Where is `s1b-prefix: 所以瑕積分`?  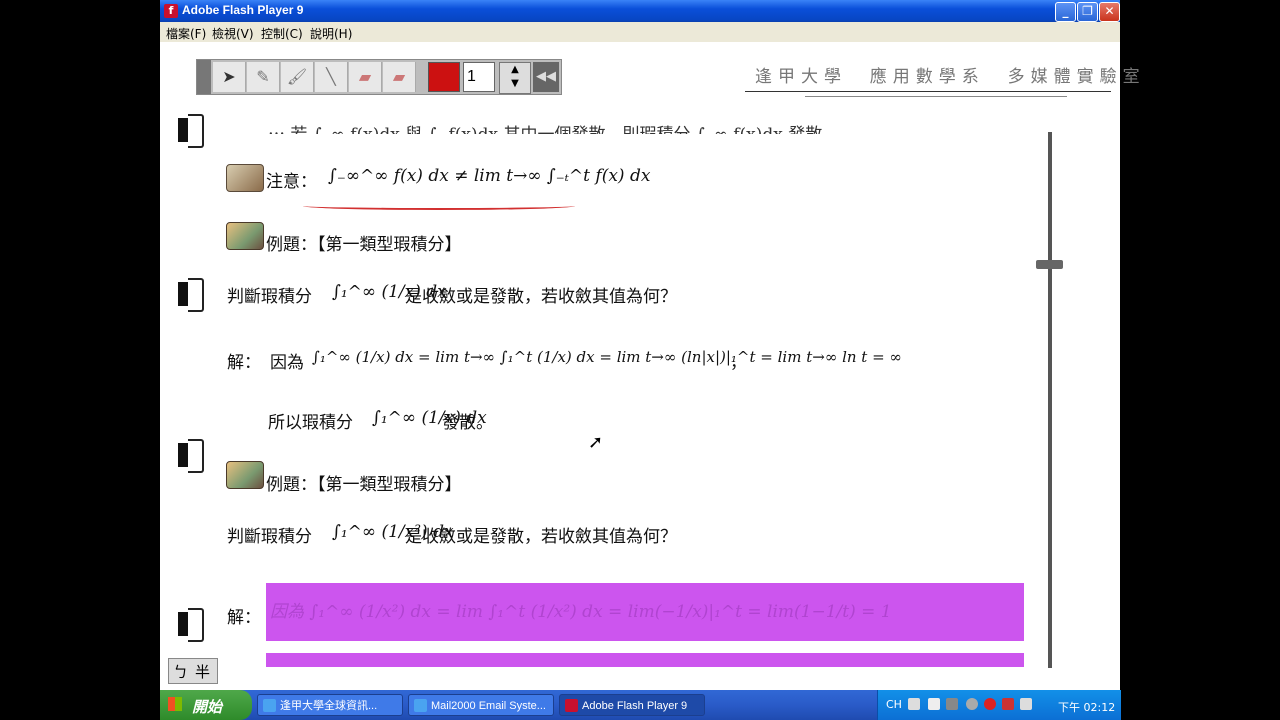 s1b-prefix: 所以瑕積分 is located at coordinates (310, 423).